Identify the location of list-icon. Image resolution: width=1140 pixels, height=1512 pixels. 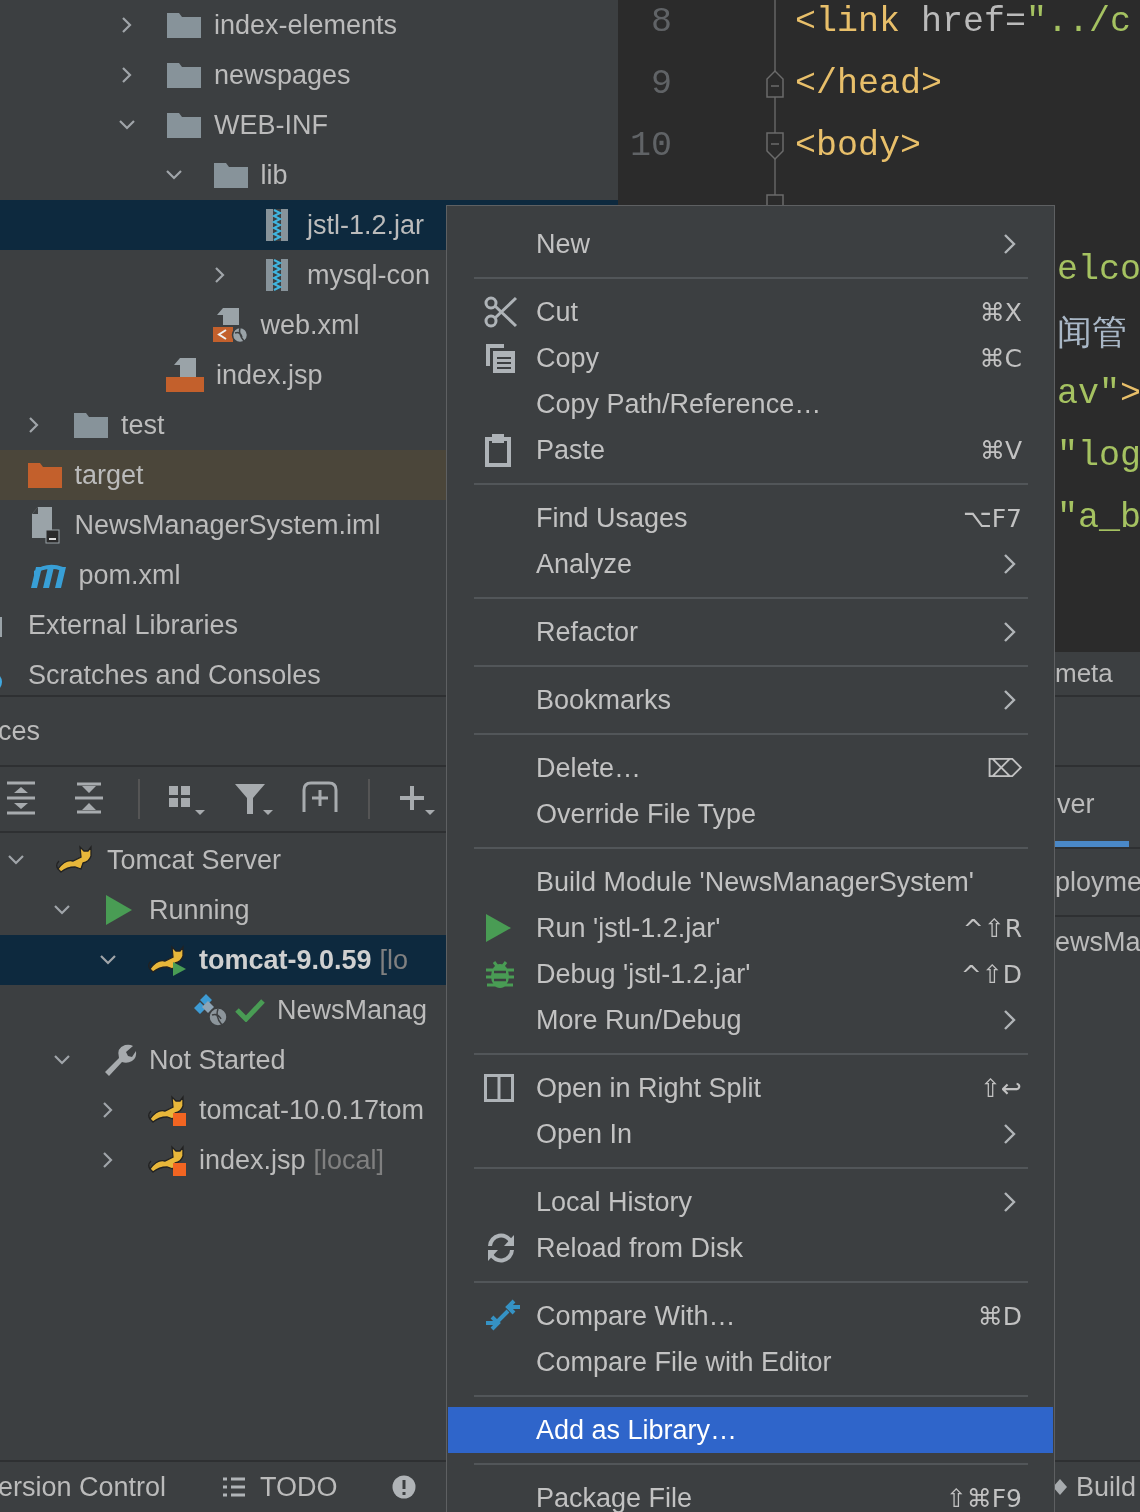
(234, 1487).